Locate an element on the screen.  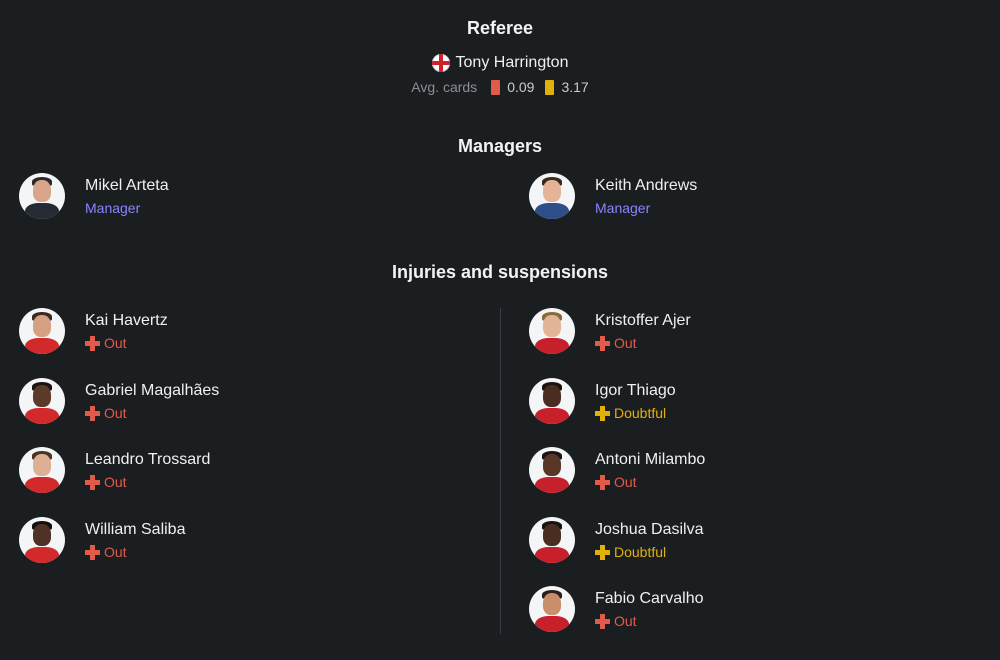
referee-title: Referee is located at coordinates (500, 28).